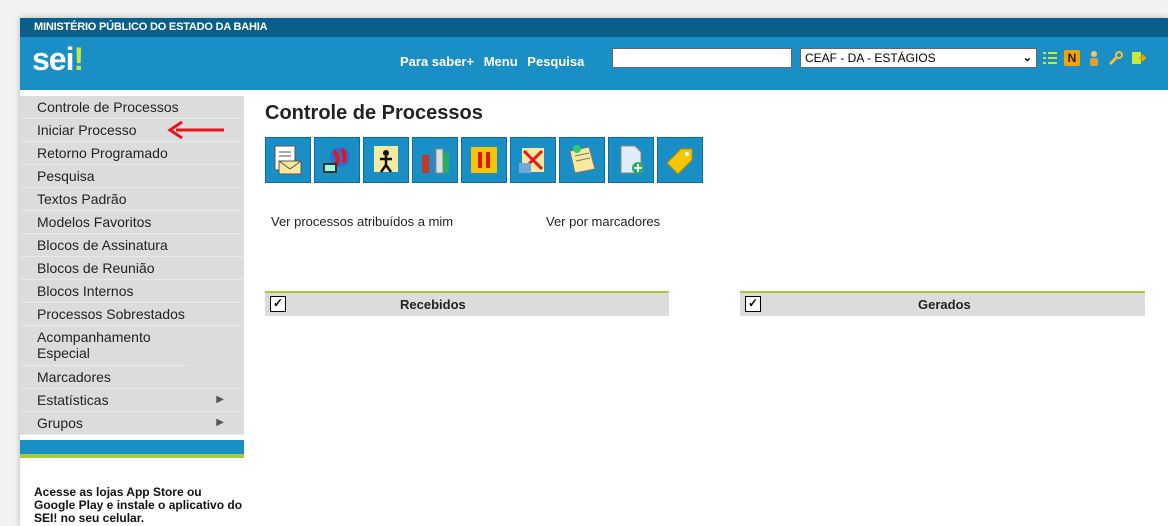 Image resolution: width=1168 pixels, height=526 pixels. I want to click on user-icon, so click(1094, 58).